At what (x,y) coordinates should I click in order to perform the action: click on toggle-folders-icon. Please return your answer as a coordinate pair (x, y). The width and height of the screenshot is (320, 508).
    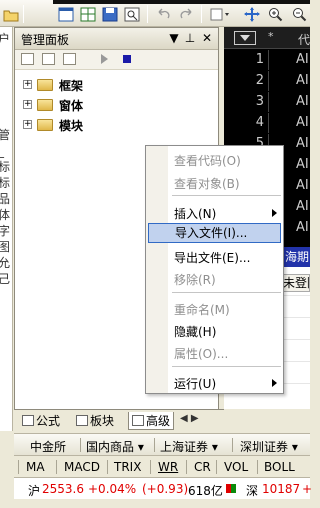
    Looking at the image, I should click on (69, 59).